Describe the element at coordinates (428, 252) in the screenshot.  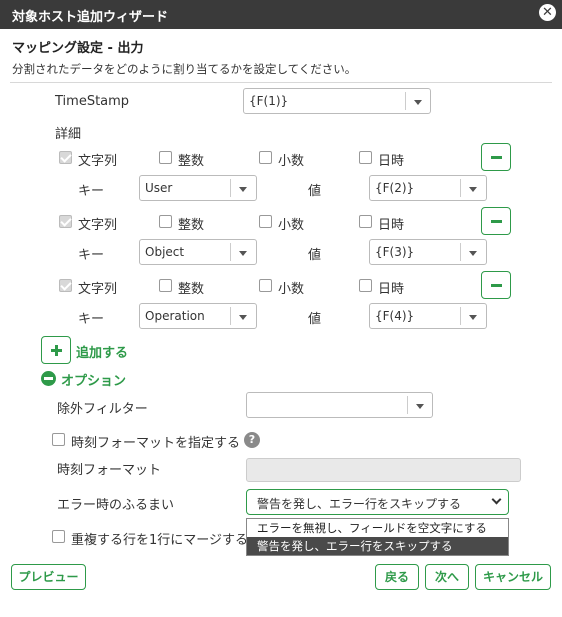
I see `value-combo-2: {F(3)}` at that location.